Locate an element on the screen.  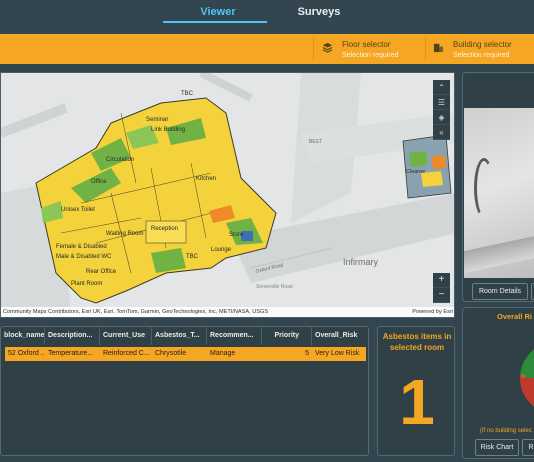
map-label: Female & Disabled is located at coordinates (81, 247).